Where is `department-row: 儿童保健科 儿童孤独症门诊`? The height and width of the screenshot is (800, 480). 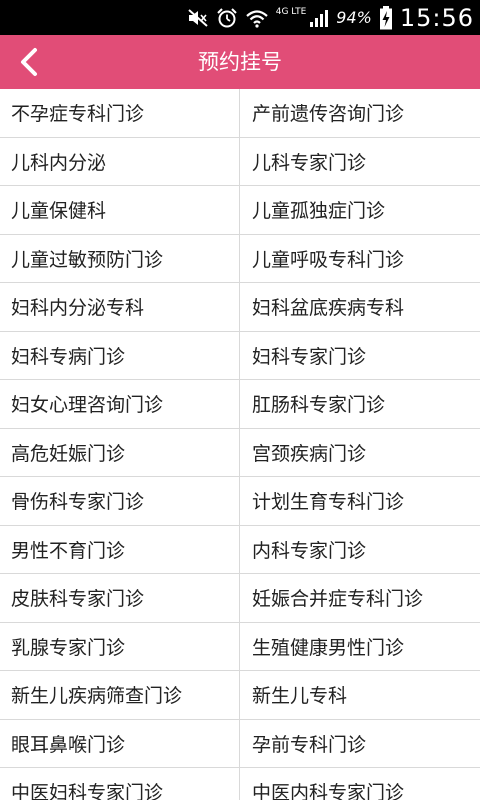 department-row: 儿童保健科 儿童孤独症门诊 is located at coordinates (240, 210).